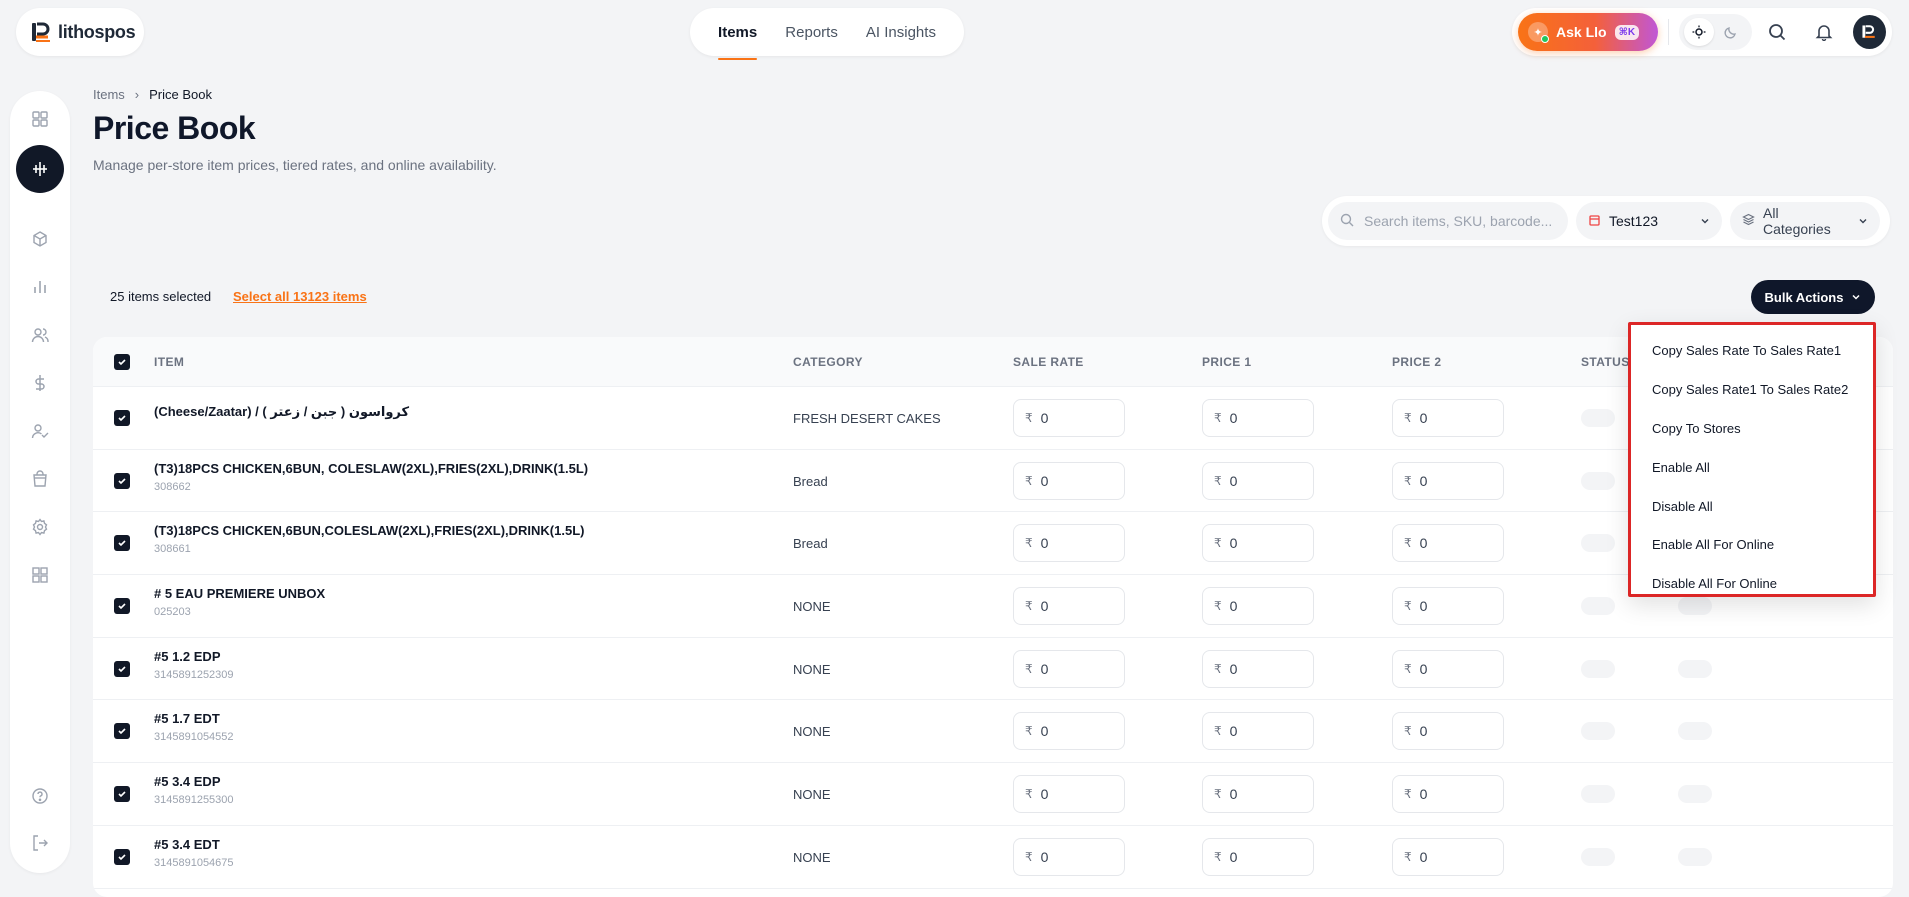  I want to click on avatar, so click(1869, 32).